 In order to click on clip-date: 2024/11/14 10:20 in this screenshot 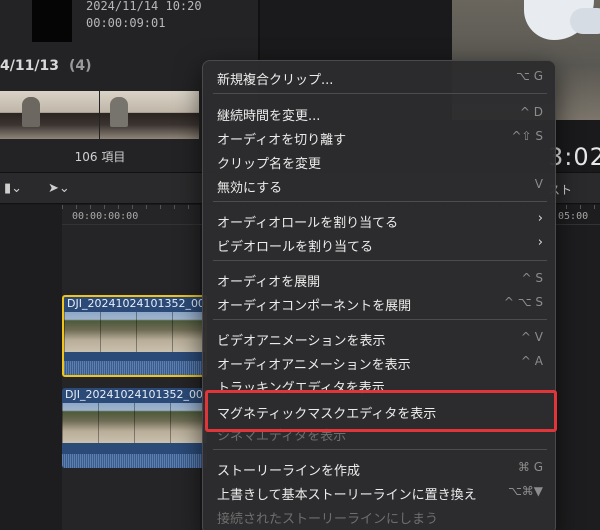, I will do `click(144, 6)`.